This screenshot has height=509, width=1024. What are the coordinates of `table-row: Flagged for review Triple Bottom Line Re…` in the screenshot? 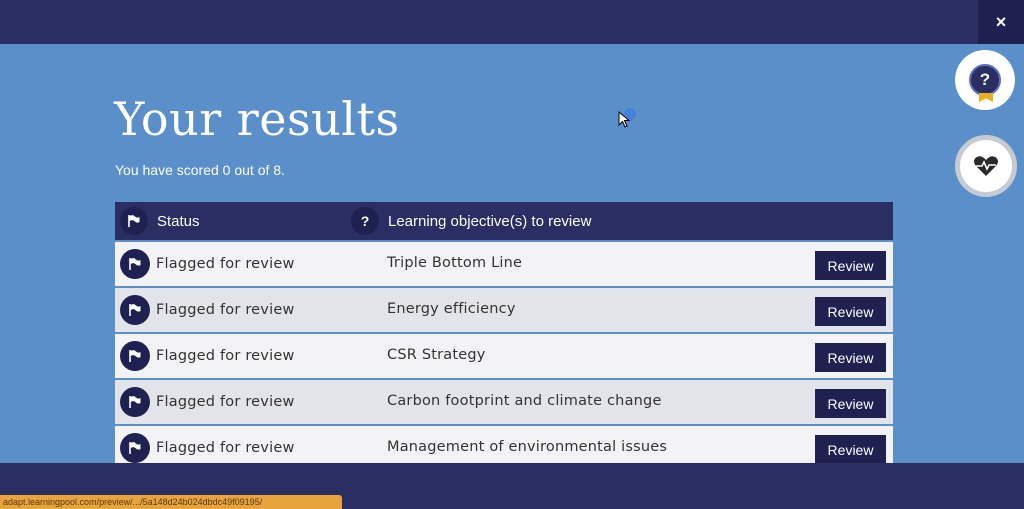 It's located at (504, 264).